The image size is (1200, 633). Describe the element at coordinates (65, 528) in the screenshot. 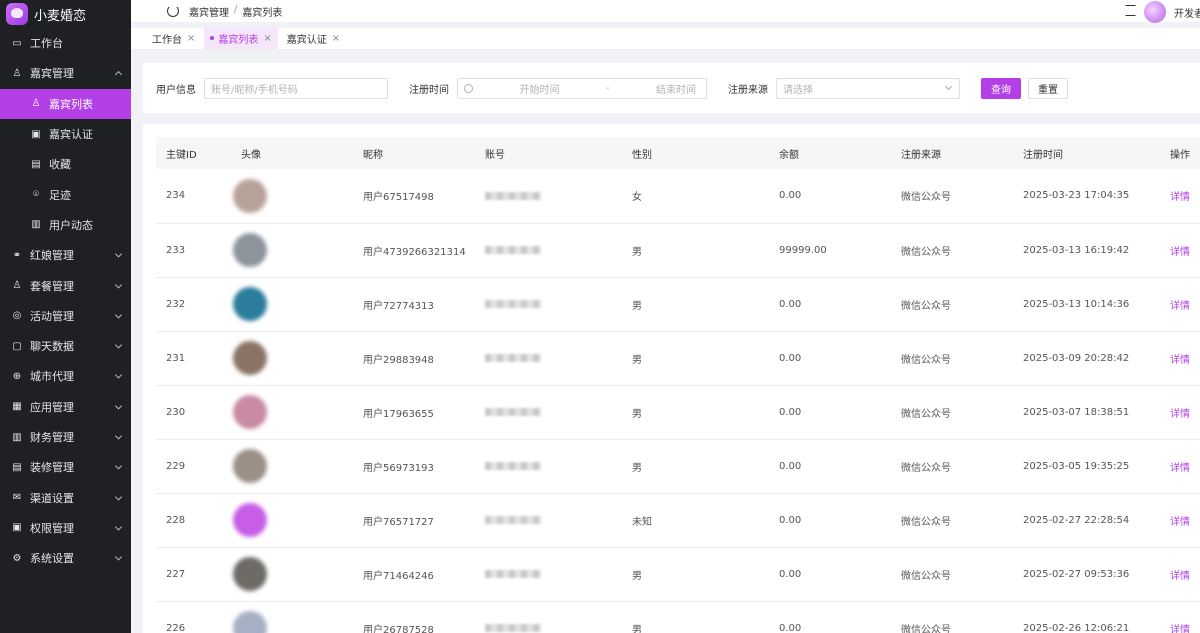

I see `sidebar-item: ▣ 权限管理` at that location.